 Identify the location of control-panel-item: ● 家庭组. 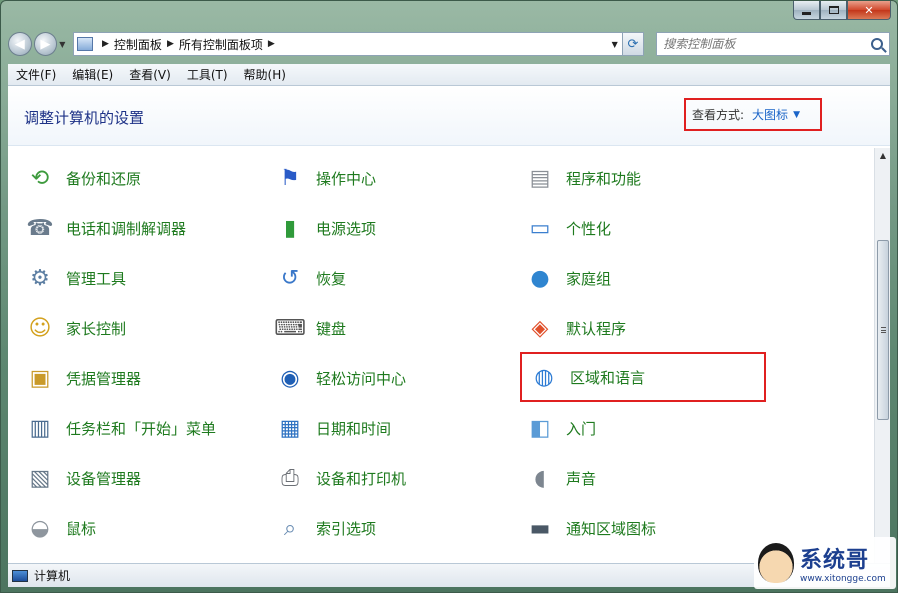
(566, 278).